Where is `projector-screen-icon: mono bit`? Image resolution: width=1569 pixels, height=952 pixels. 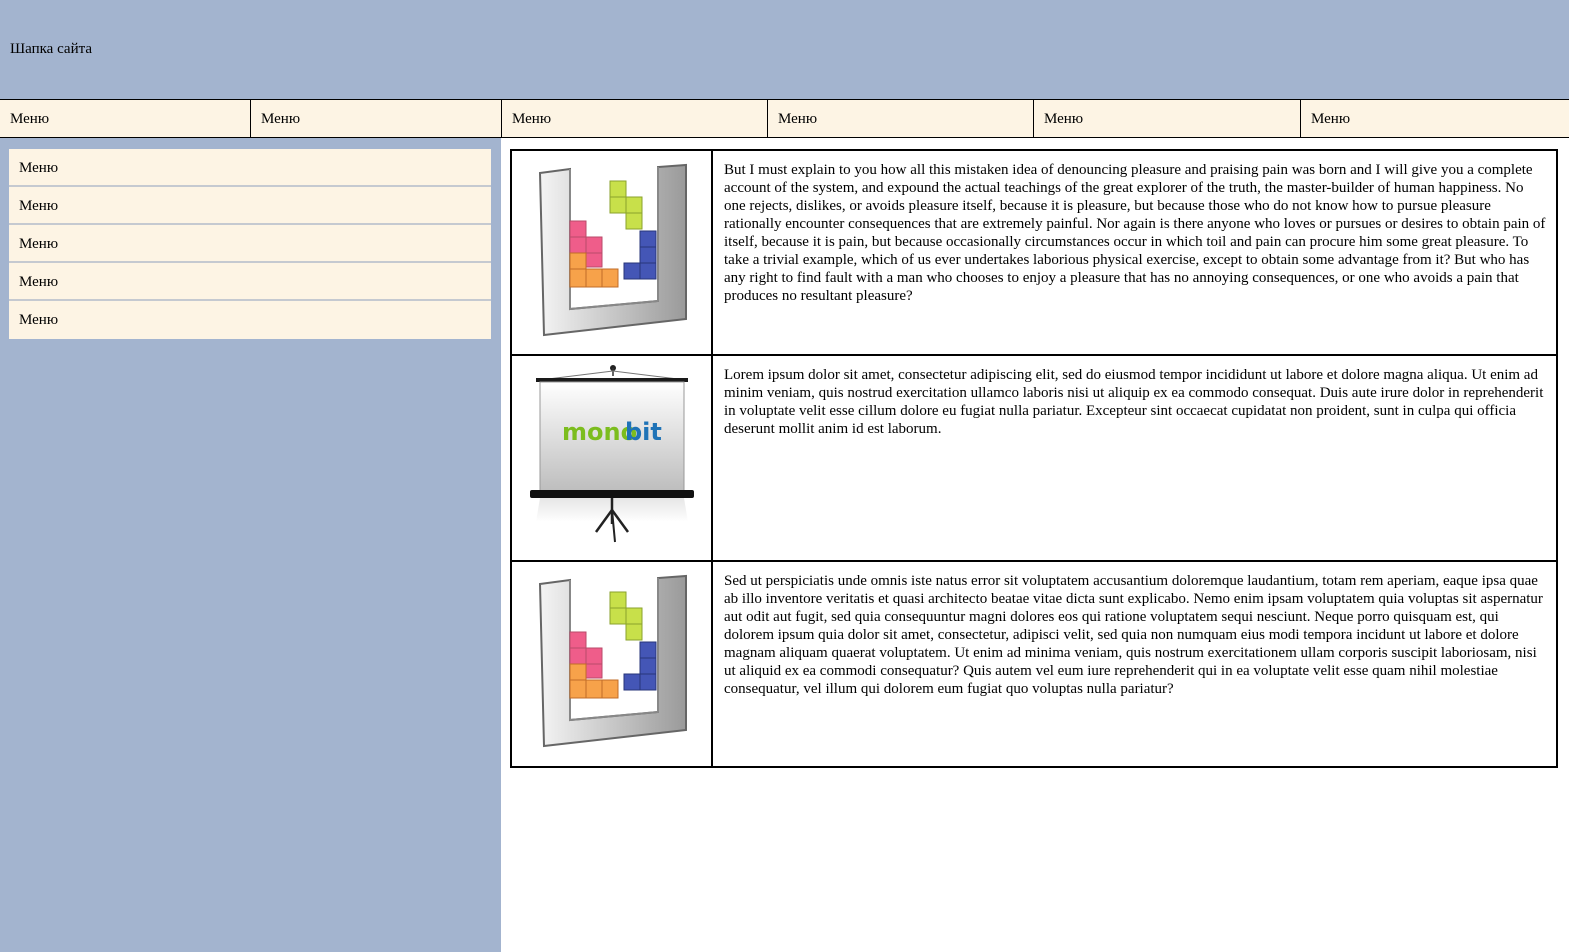 projector-screen-icon: mono bit is located at coordinates (612, 454).